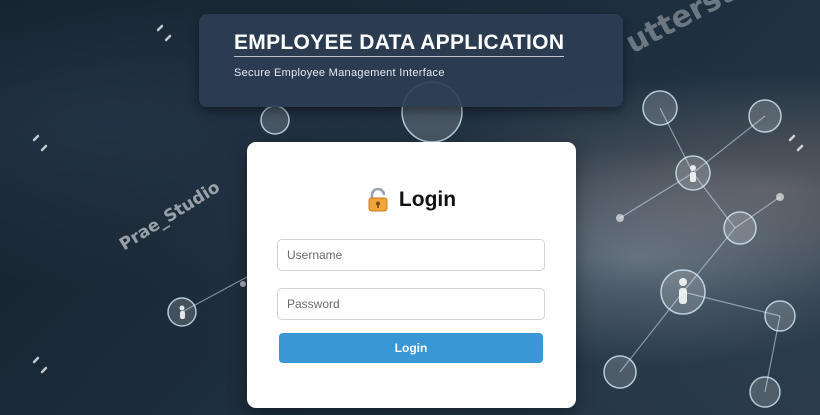  What do you see at coordinates (378, 200) in the screenshot?
I see `lock-icon` at bounding box center [378, 200].